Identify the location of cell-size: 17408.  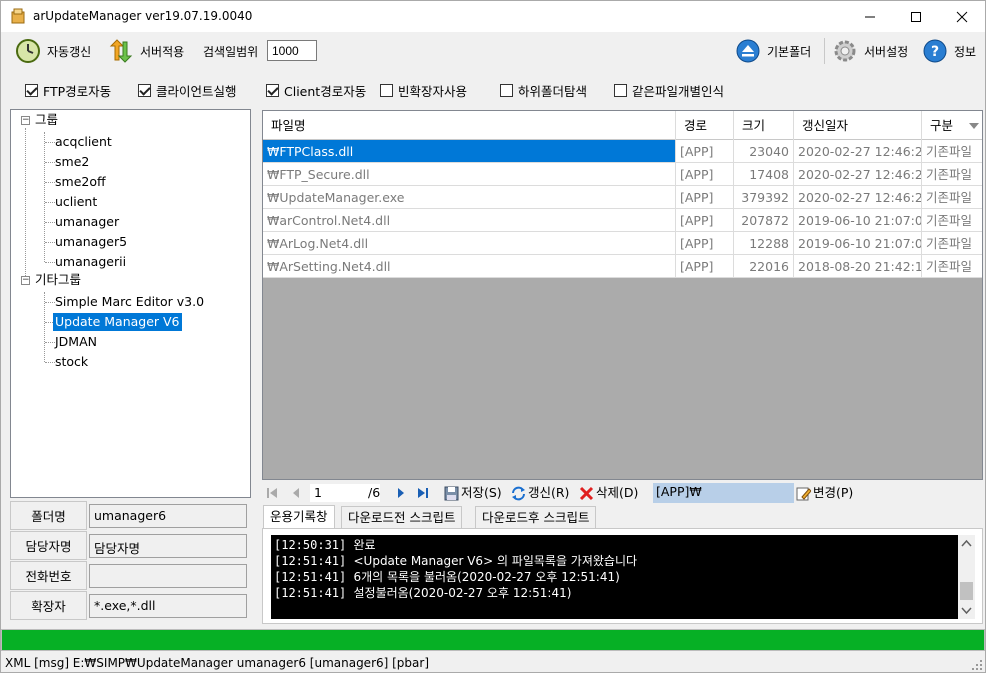
(764, 174).